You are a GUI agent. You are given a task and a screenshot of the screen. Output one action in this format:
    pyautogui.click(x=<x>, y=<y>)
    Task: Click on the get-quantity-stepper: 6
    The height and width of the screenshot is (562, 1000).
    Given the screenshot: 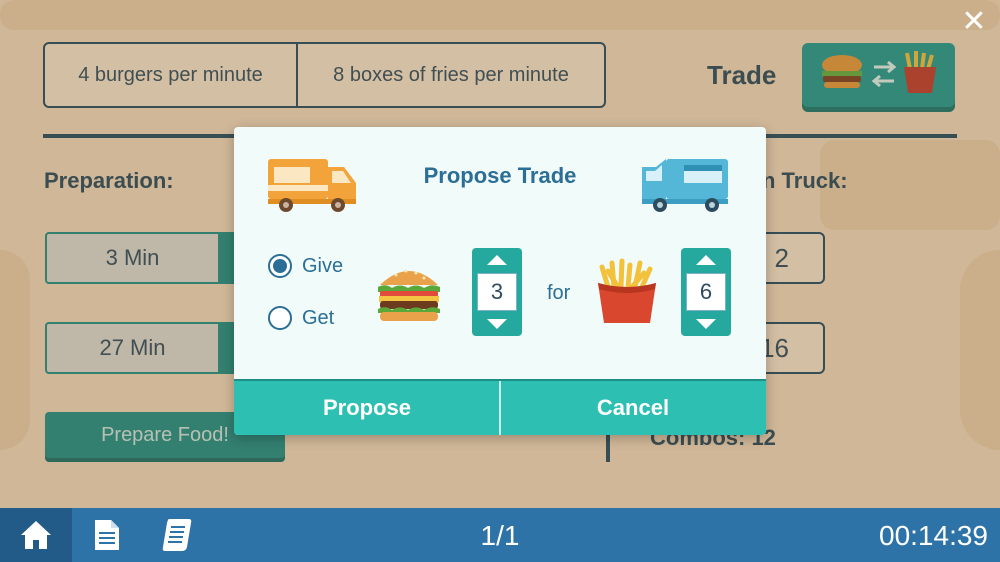 What is the action you would take?
    pyautogui.click(x=706, y=292)
    